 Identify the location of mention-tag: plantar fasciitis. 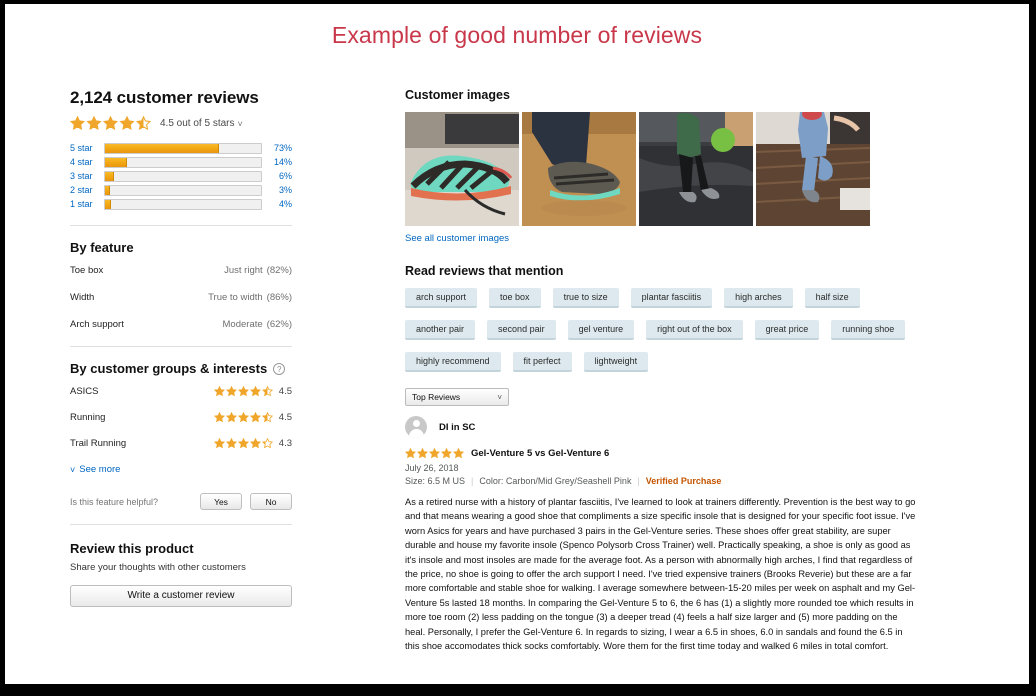
(671, 298).